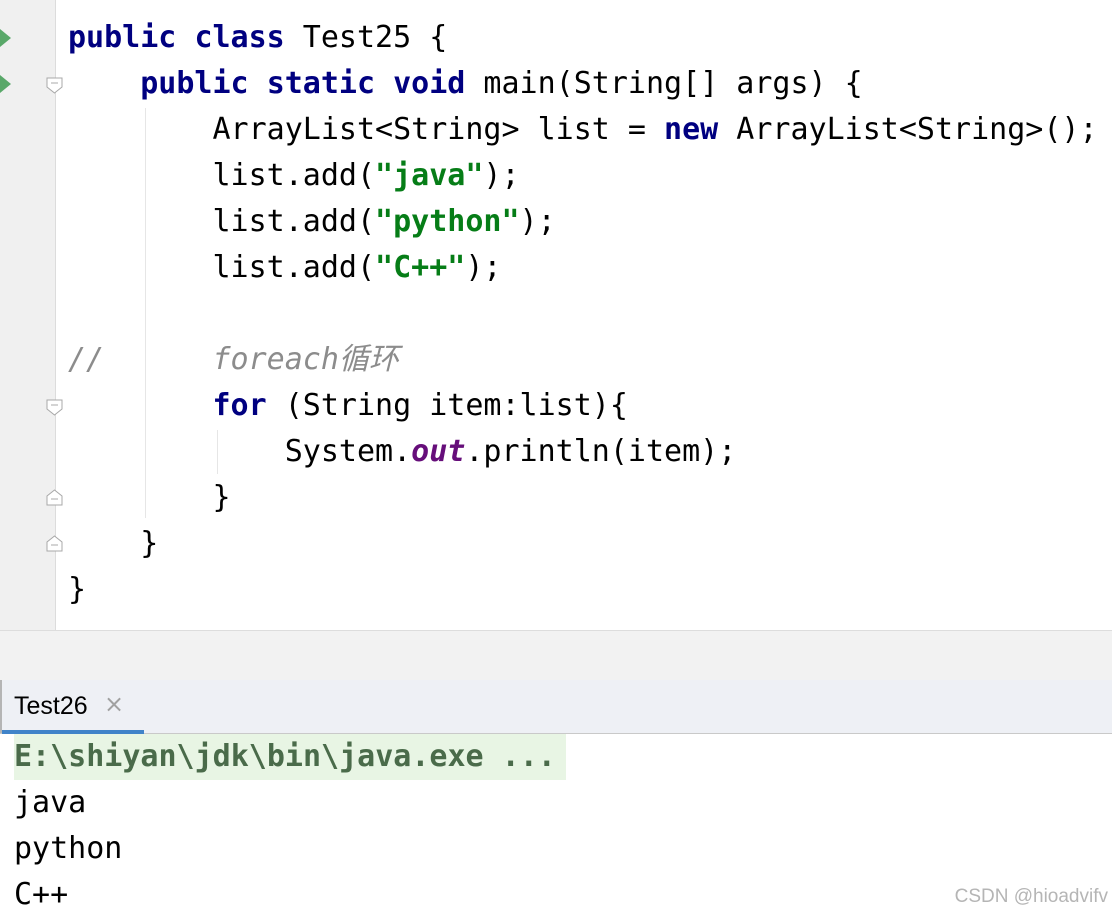 This screenshot has width=1112, height=918. What do you see at coordinates (114, 704) in the screenshot?
I see `close-icon: ×` at bounding box center [114, 704].